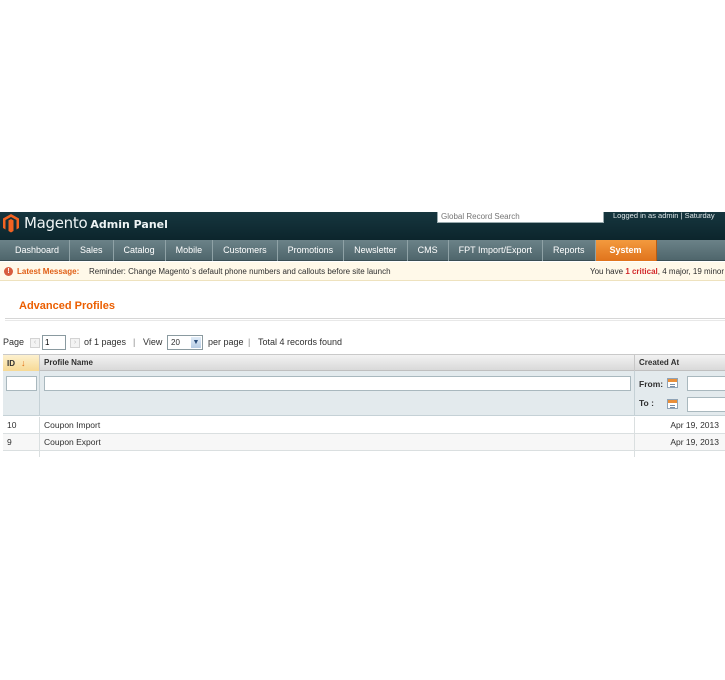 The width and height of the screenshot is (725, 680). What do you see at coordinates (376, 250) in the screenshot?
I see `nav-item-newsletter: Newsletter` at bounding box center [376, 250].